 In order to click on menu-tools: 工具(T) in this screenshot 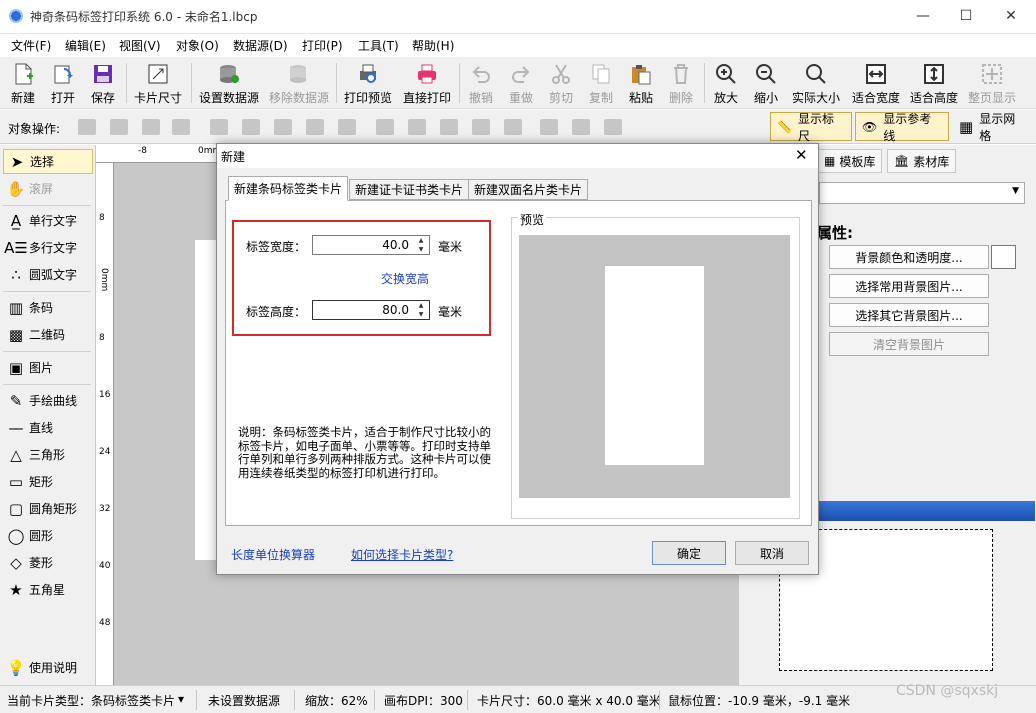, I will do `click(378, 45)`.